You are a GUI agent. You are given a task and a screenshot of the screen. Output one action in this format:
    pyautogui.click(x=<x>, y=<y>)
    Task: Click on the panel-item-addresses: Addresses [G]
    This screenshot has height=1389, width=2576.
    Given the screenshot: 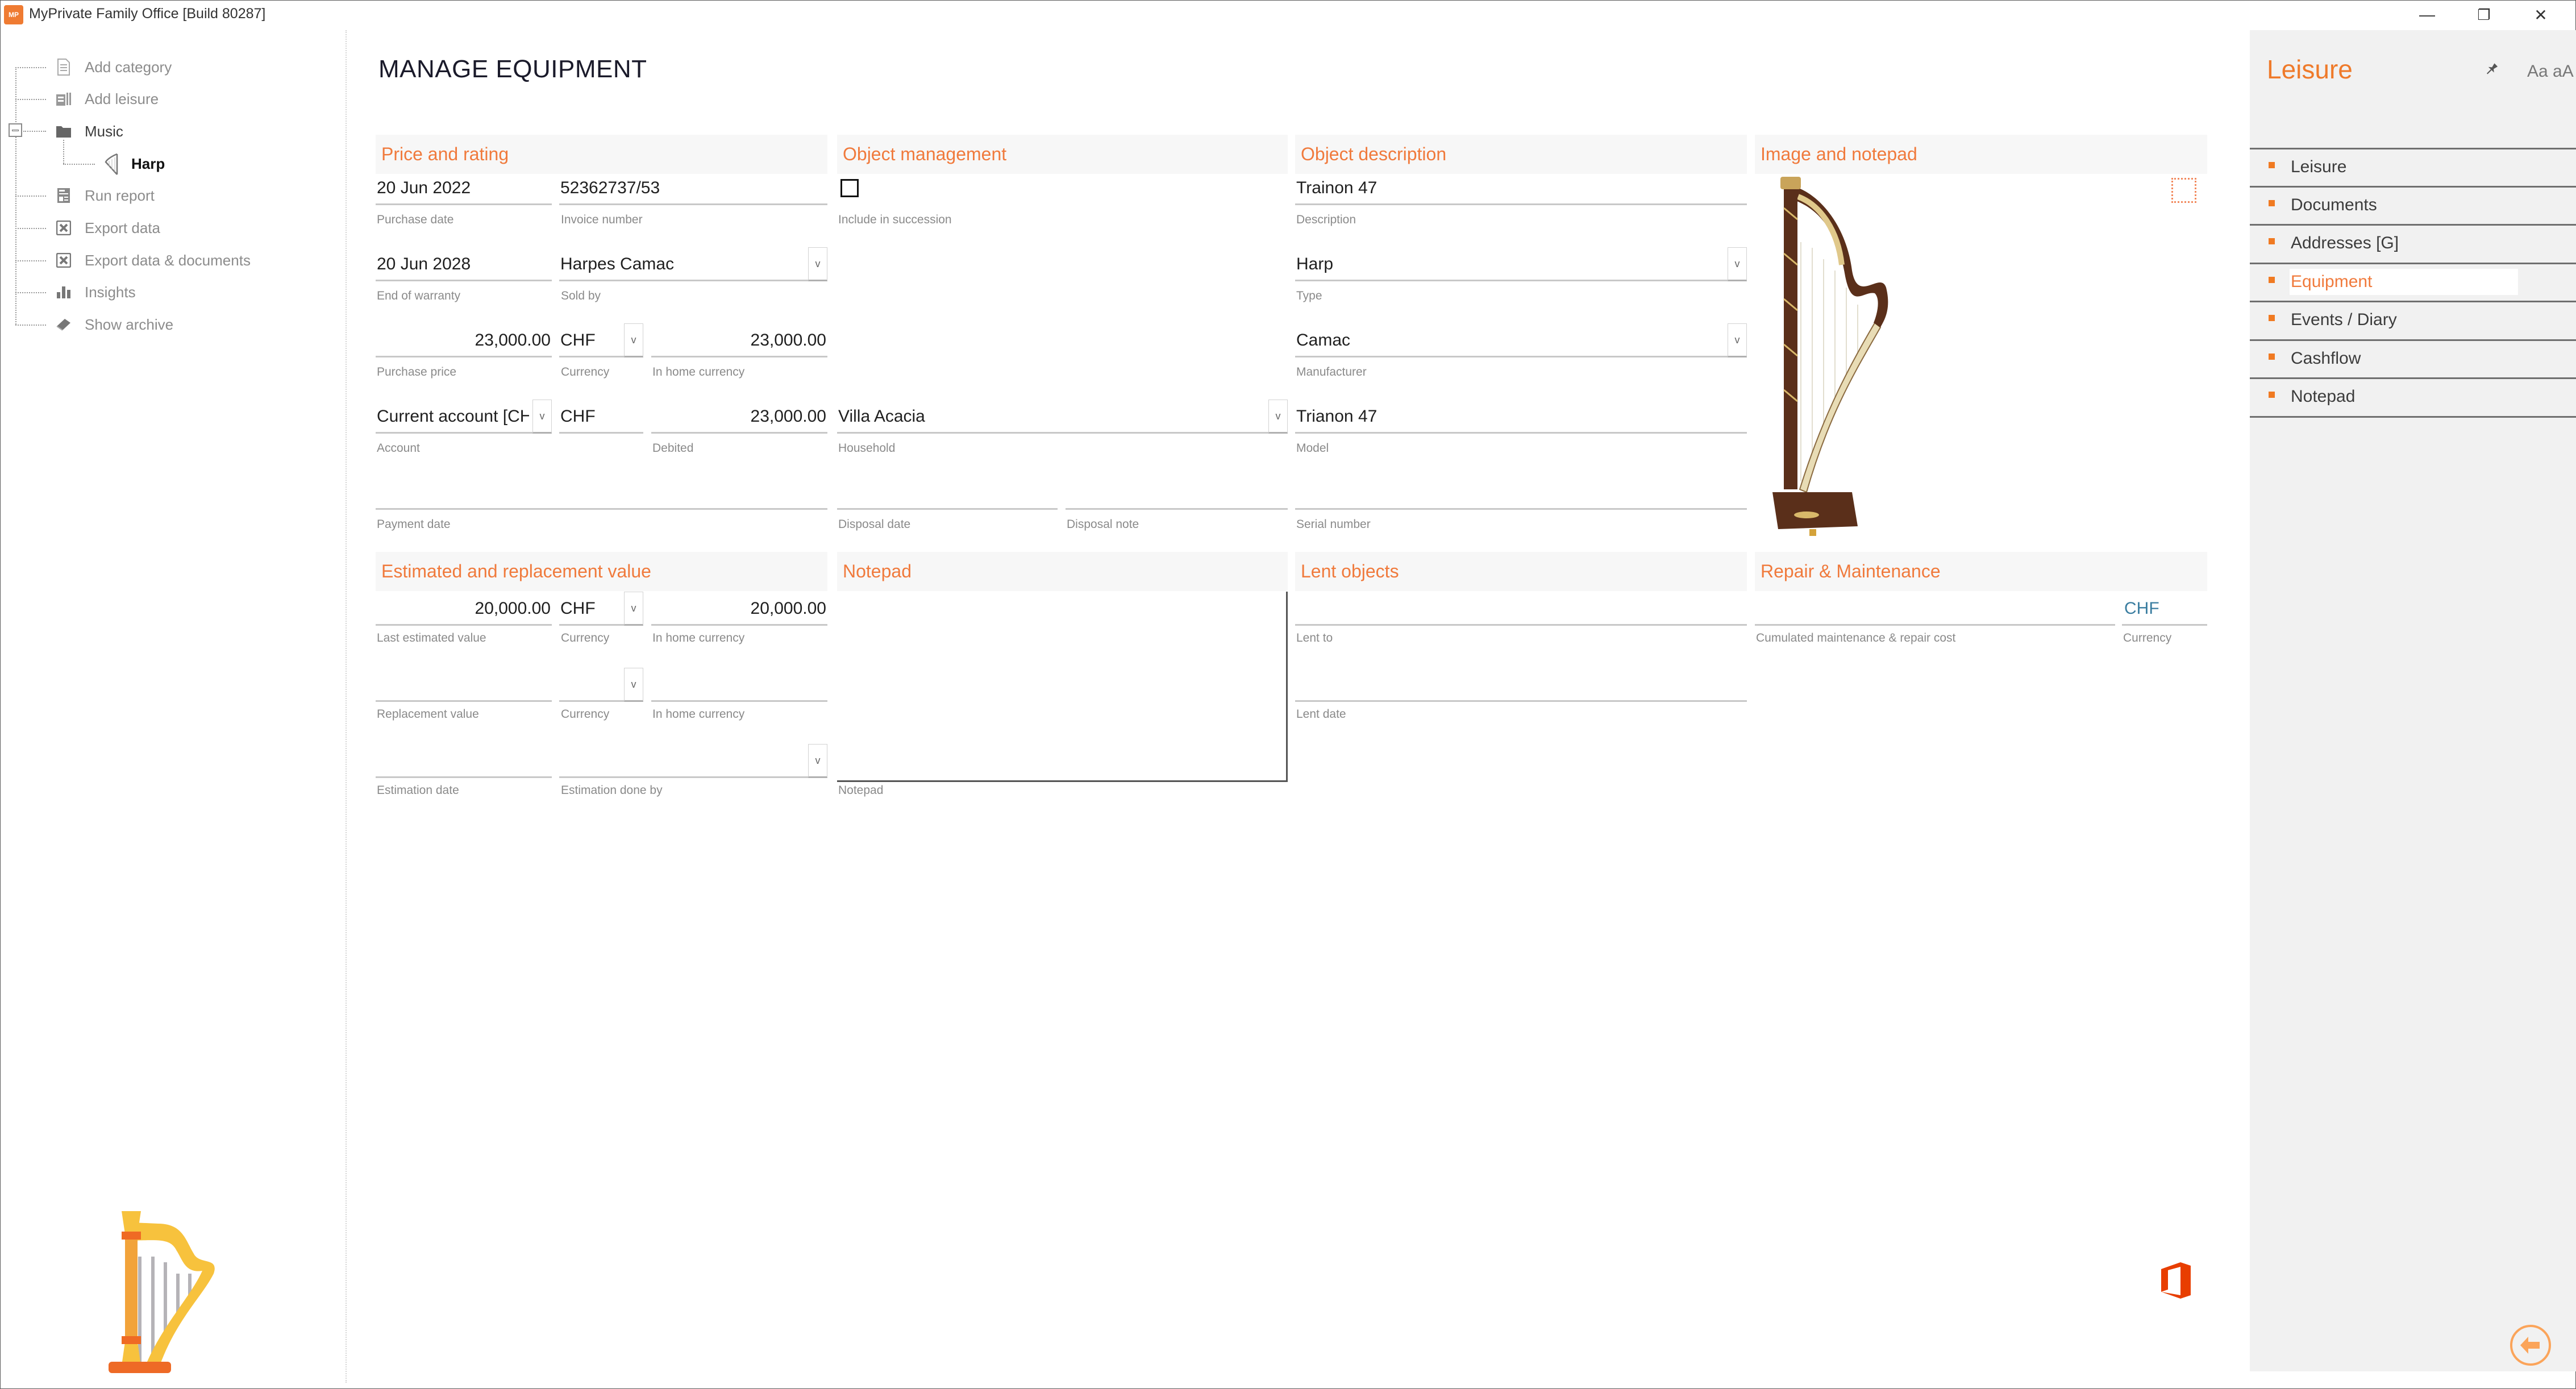 What is the action you would take?
    pyautogui.click(x=2413, y=244)
    